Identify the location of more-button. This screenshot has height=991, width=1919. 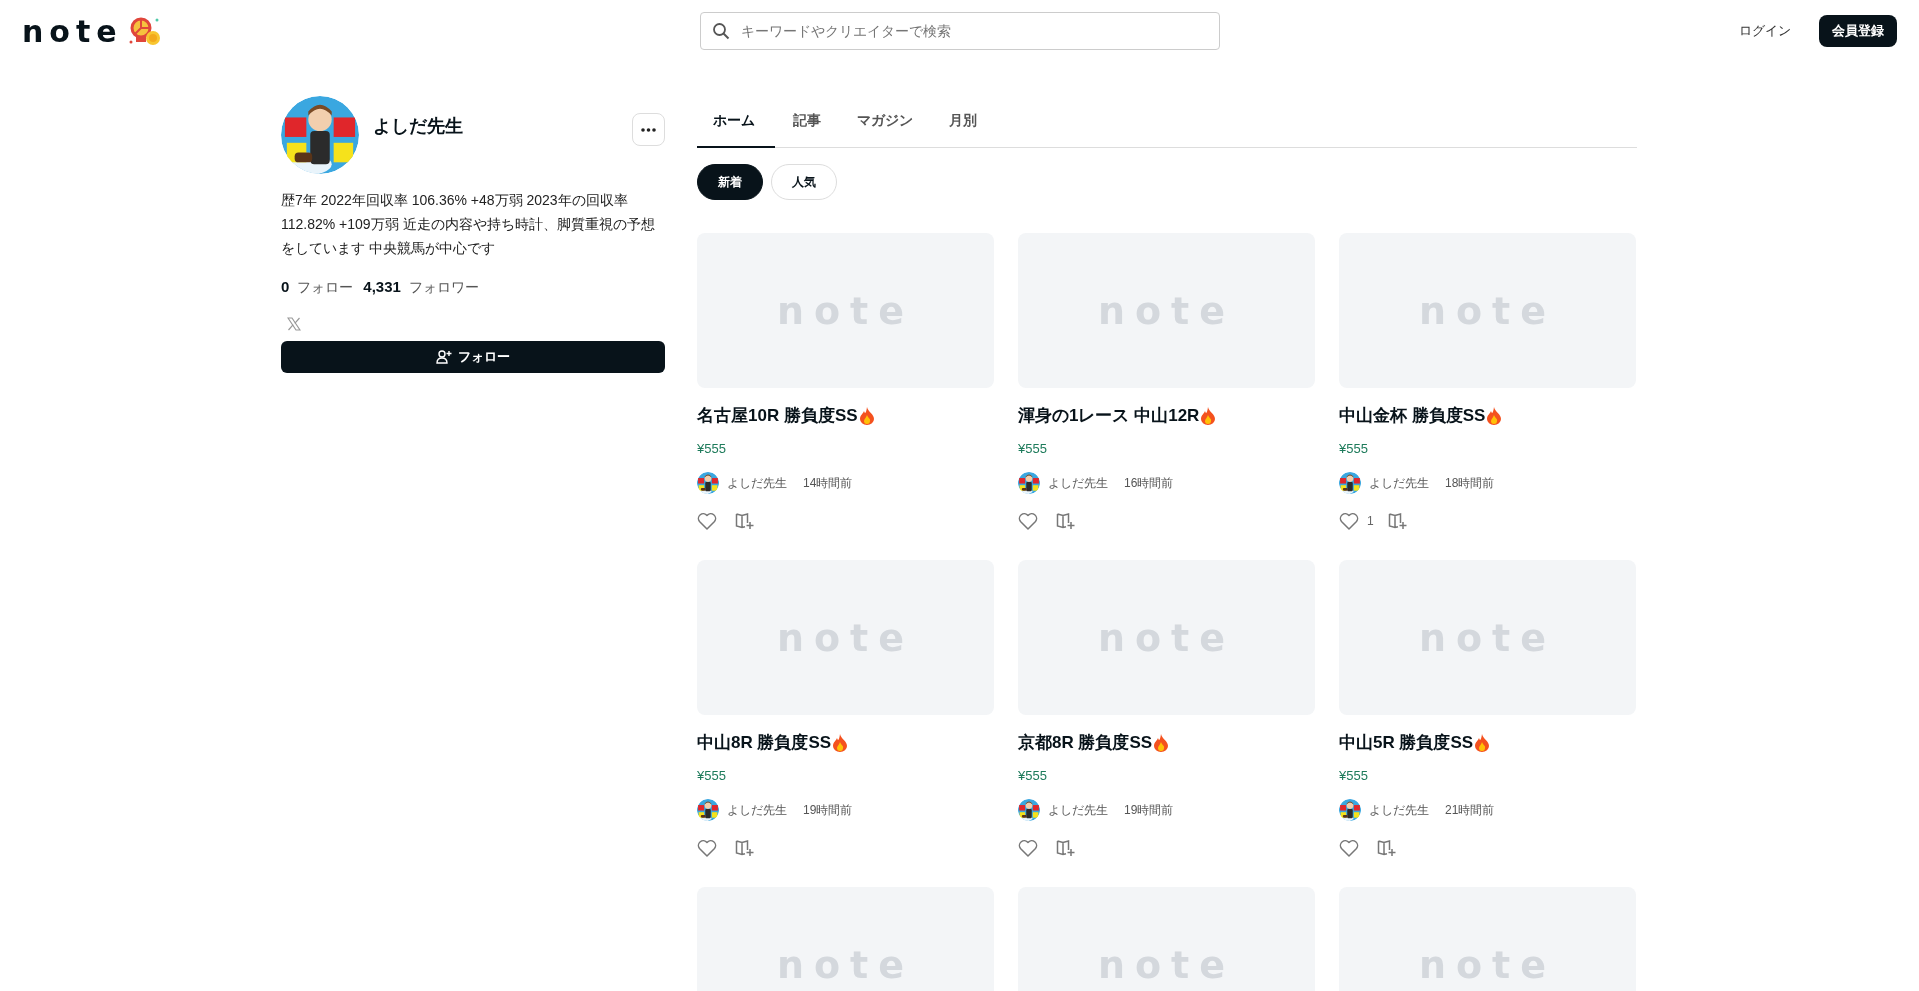
(648, 129).